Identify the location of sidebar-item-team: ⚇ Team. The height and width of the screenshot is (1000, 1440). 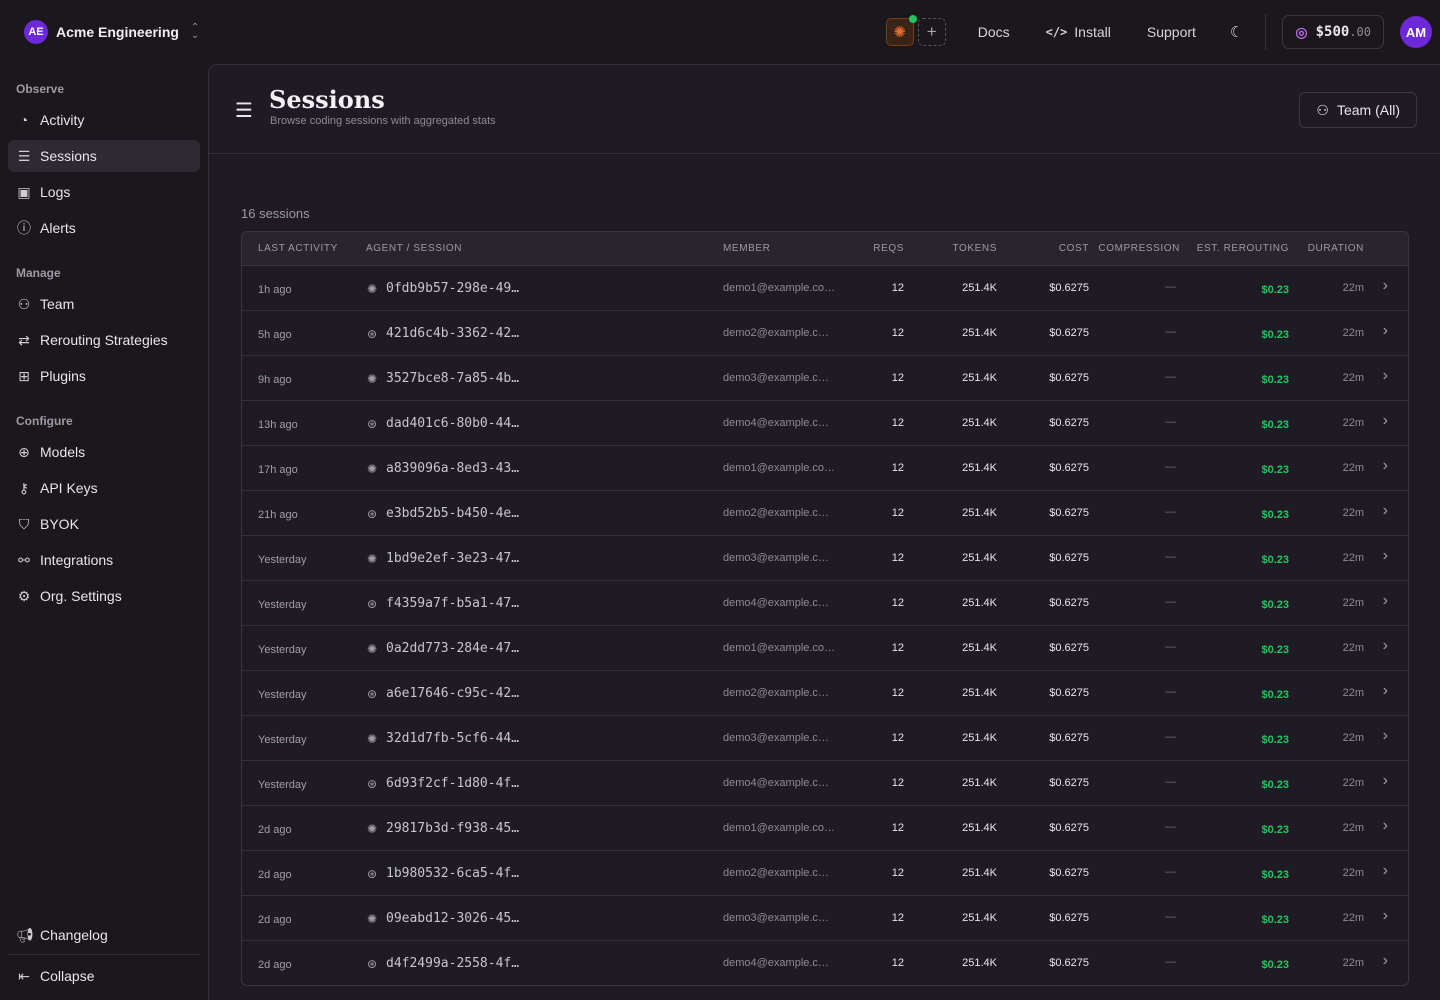
(104, 304).